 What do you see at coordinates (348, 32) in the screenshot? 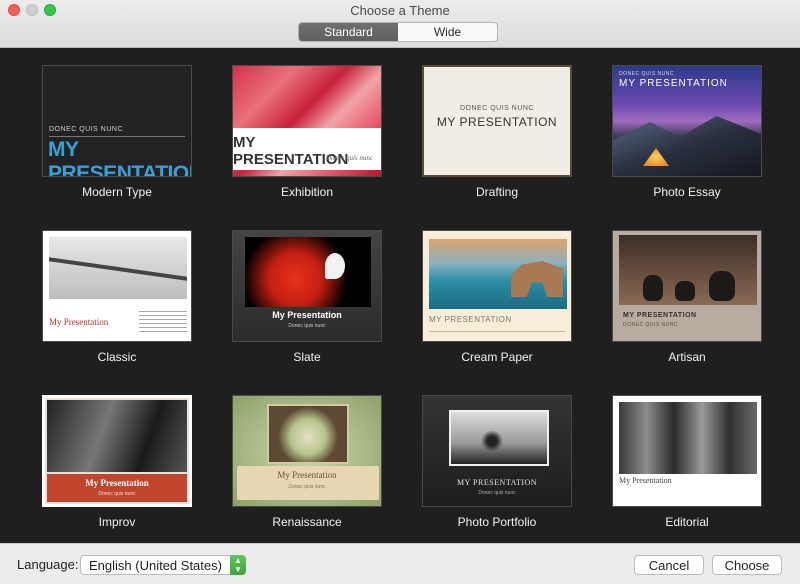
I see `segment-standard: Standard` at bounding box center [348, 32].